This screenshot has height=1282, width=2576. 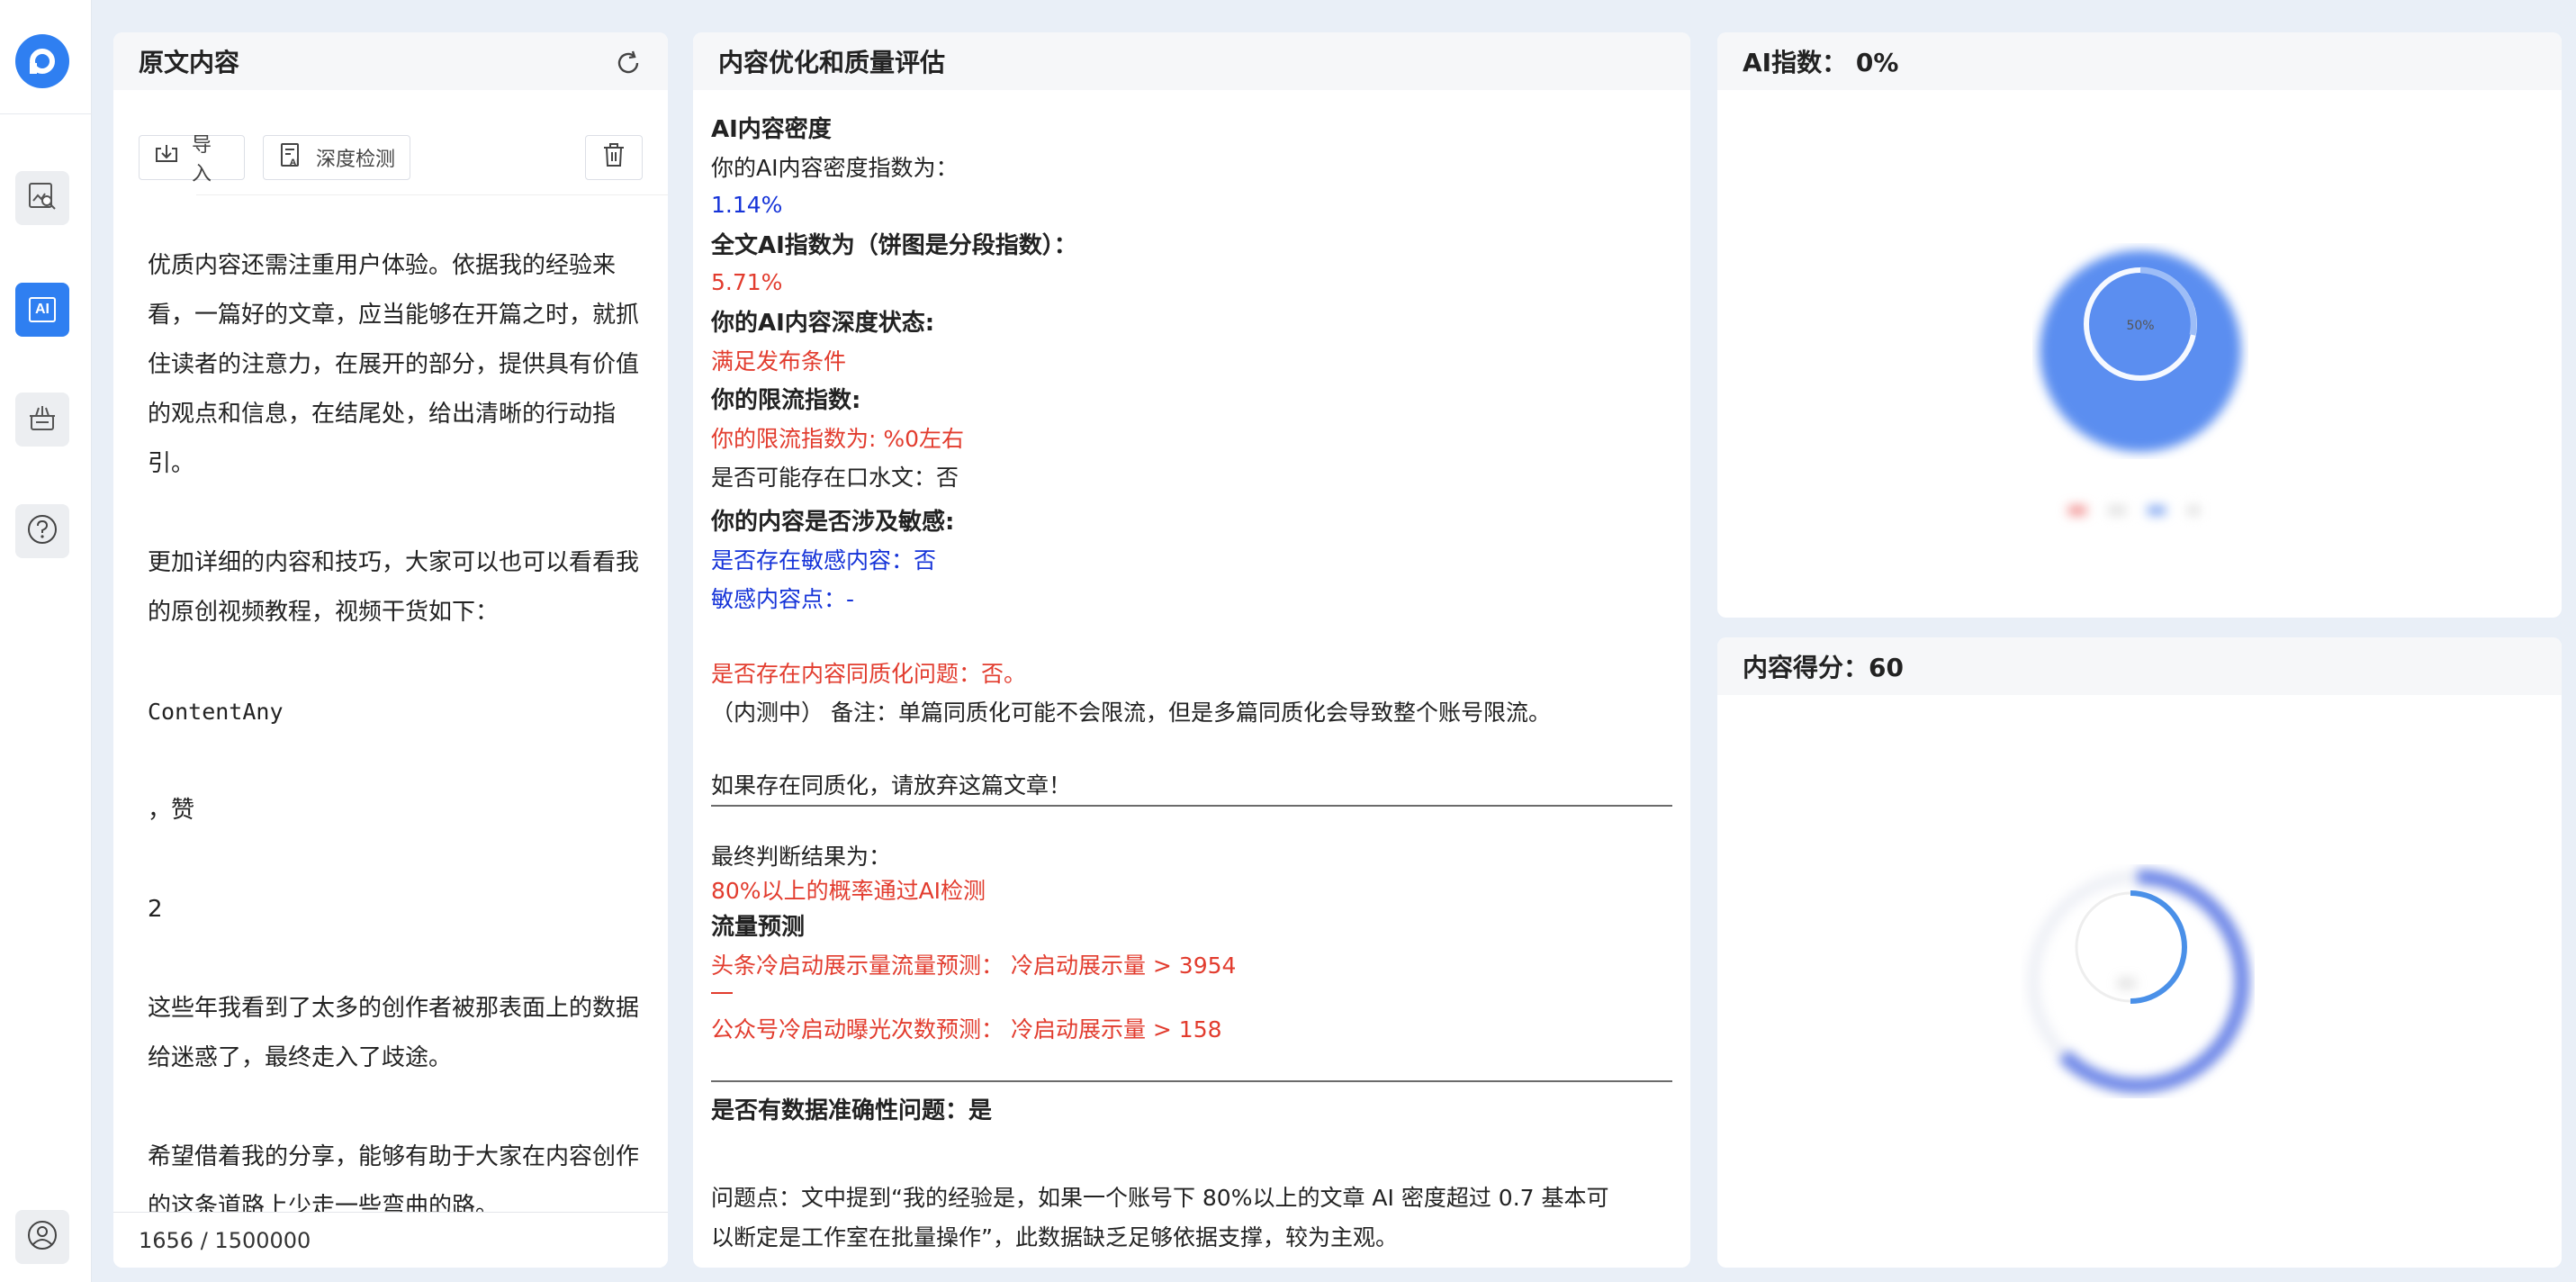 What do you see at coordinates (2127, 984) in the screenshot?
I see `gauge-label: 60` at bounding box center [2127, 984].